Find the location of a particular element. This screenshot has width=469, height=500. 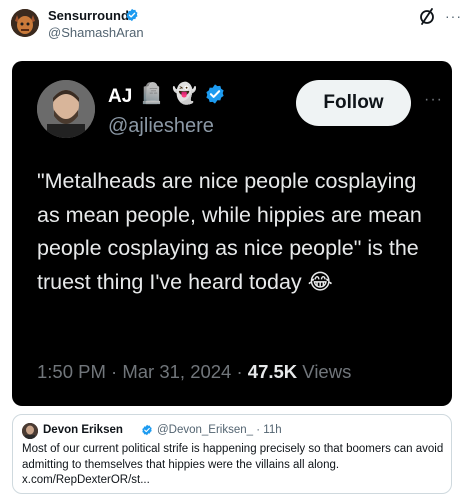

author-avatar is located at coordinates (25, 23).